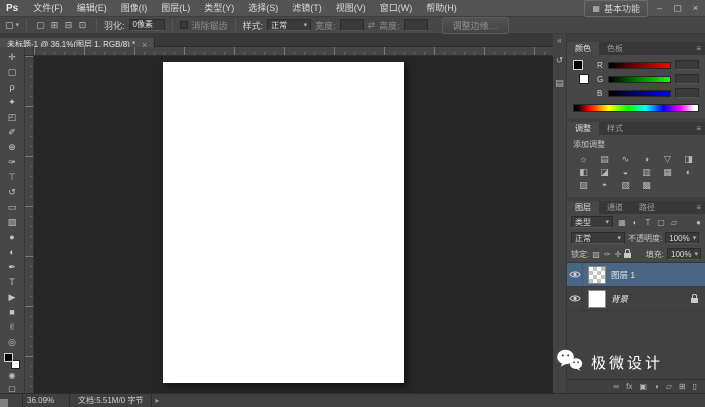  I want to click on spot-healing-brush-tool: ⊕, so click(12, 147).